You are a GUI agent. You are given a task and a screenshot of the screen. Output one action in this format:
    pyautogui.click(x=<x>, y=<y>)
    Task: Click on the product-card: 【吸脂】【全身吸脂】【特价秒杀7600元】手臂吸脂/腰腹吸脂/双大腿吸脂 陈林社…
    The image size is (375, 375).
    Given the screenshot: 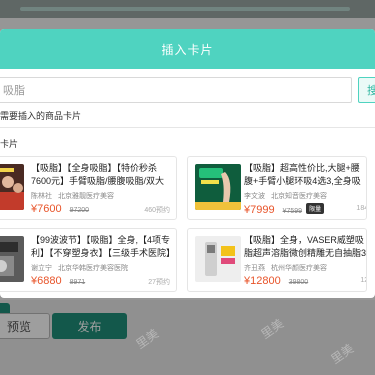 What is the action you would take?
    pyautogui.click(x=88, y=188)
    